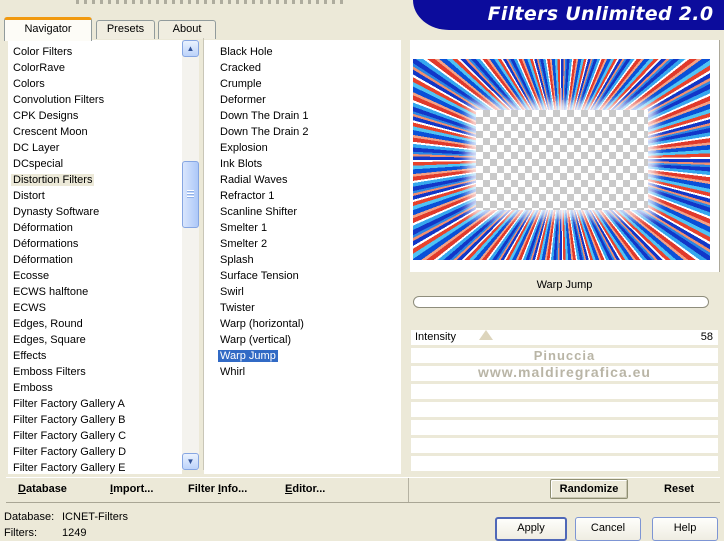 Image resolution: width=724 pixels, height=541 pixels. Describe the element at coordinates (187, 29) in the screenshot. I see `tab-about: About` at that location.